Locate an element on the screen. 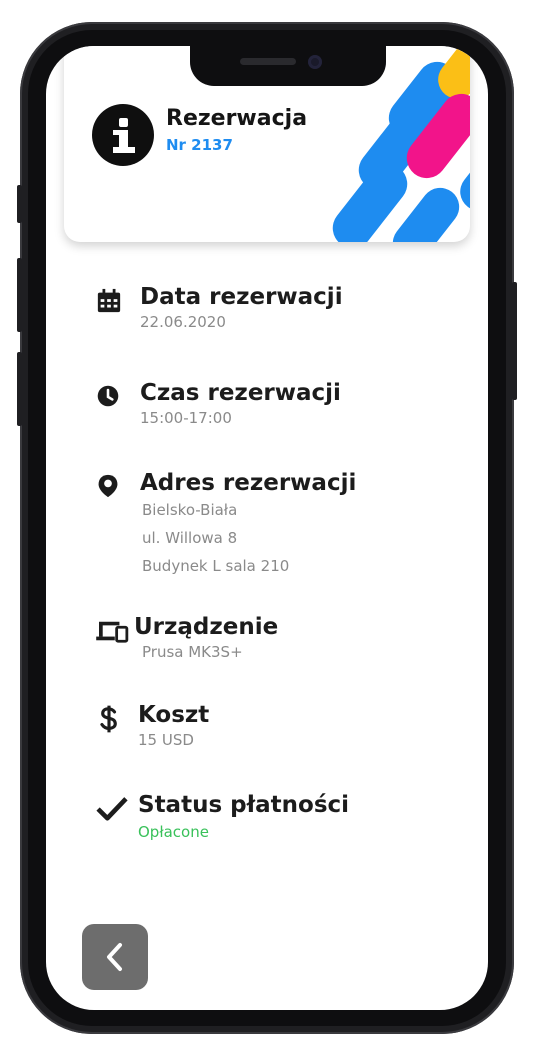 The height and width of the screenshot is (1057, 542). date-value: 22.06.2020 is located at coordinates (183, 322).